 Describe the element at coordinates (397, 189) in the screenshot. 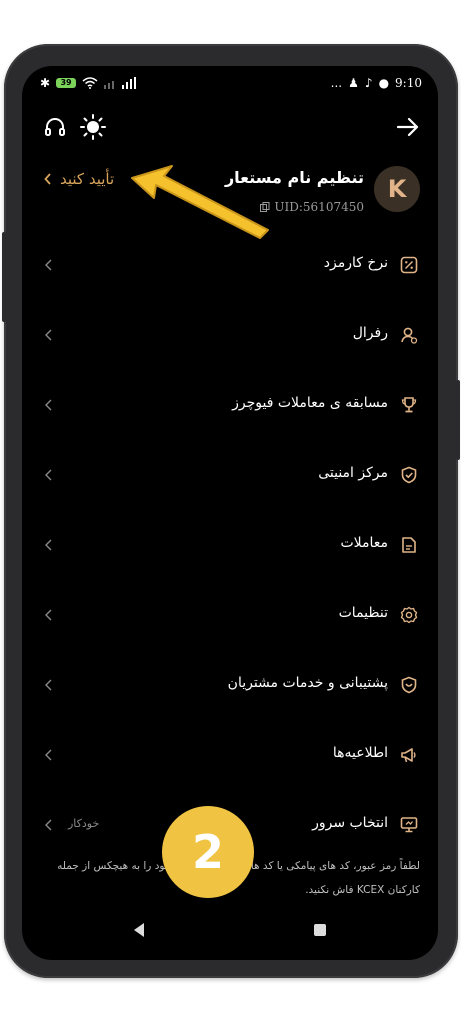

I see `avatar: K` at that location.